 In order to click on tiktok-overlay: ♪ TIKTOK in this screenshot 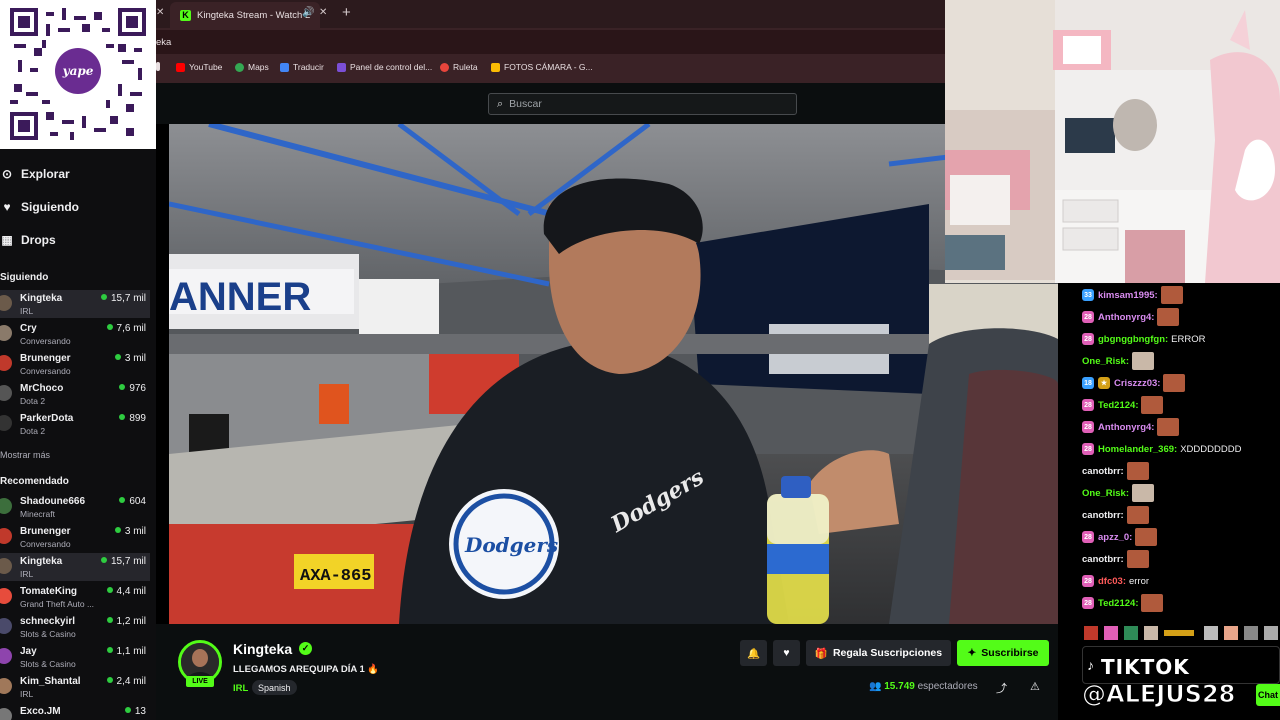, I will do `click(1181, 665)`.